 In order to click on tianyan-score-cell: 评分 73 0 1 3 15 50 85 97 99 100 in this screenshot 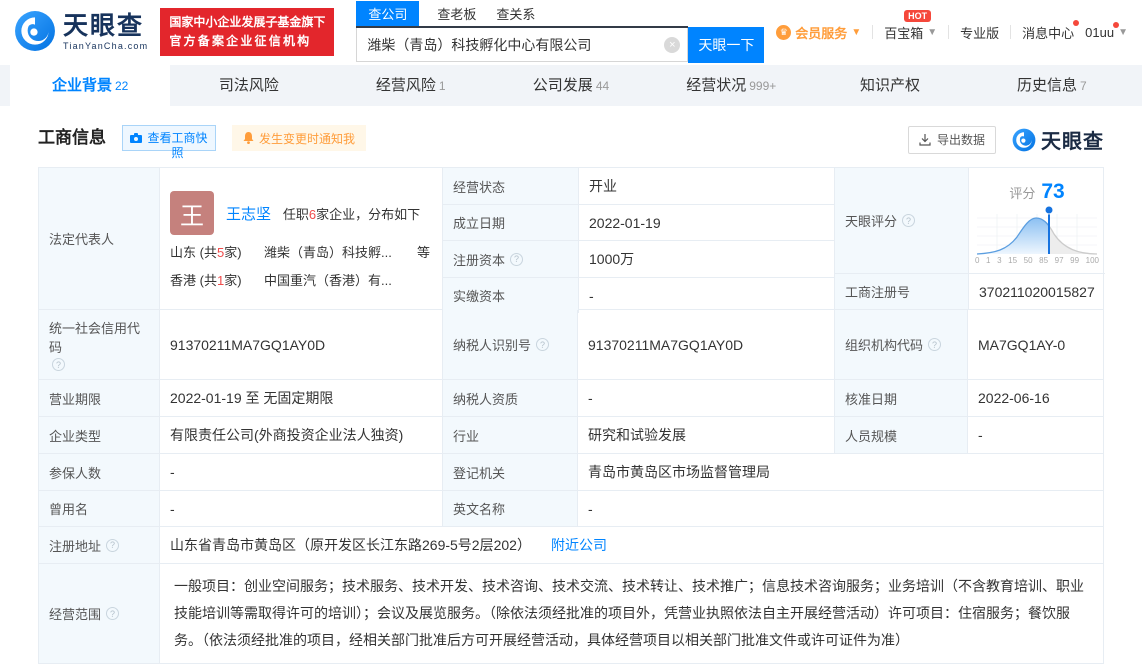, I will do `click(1036, 220)`.